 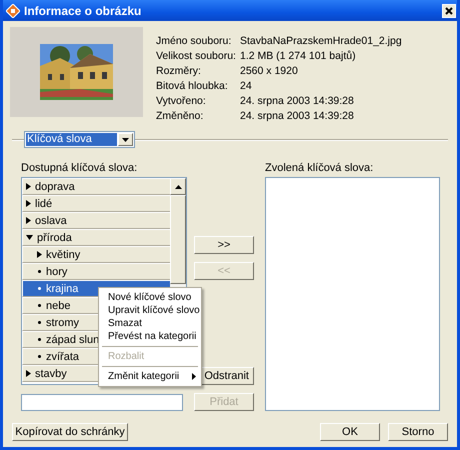 I want to click on expanded-icon, so click(x=29, y=237).